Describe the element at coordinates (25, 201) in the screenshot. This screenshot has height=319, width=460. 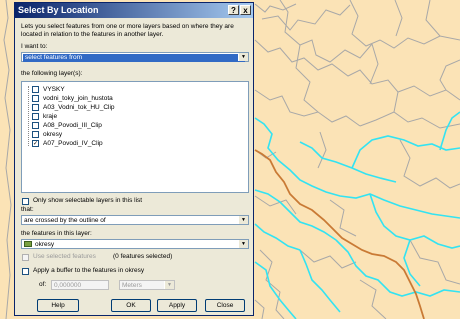
I see `only-selectable-checkbox` at that location.